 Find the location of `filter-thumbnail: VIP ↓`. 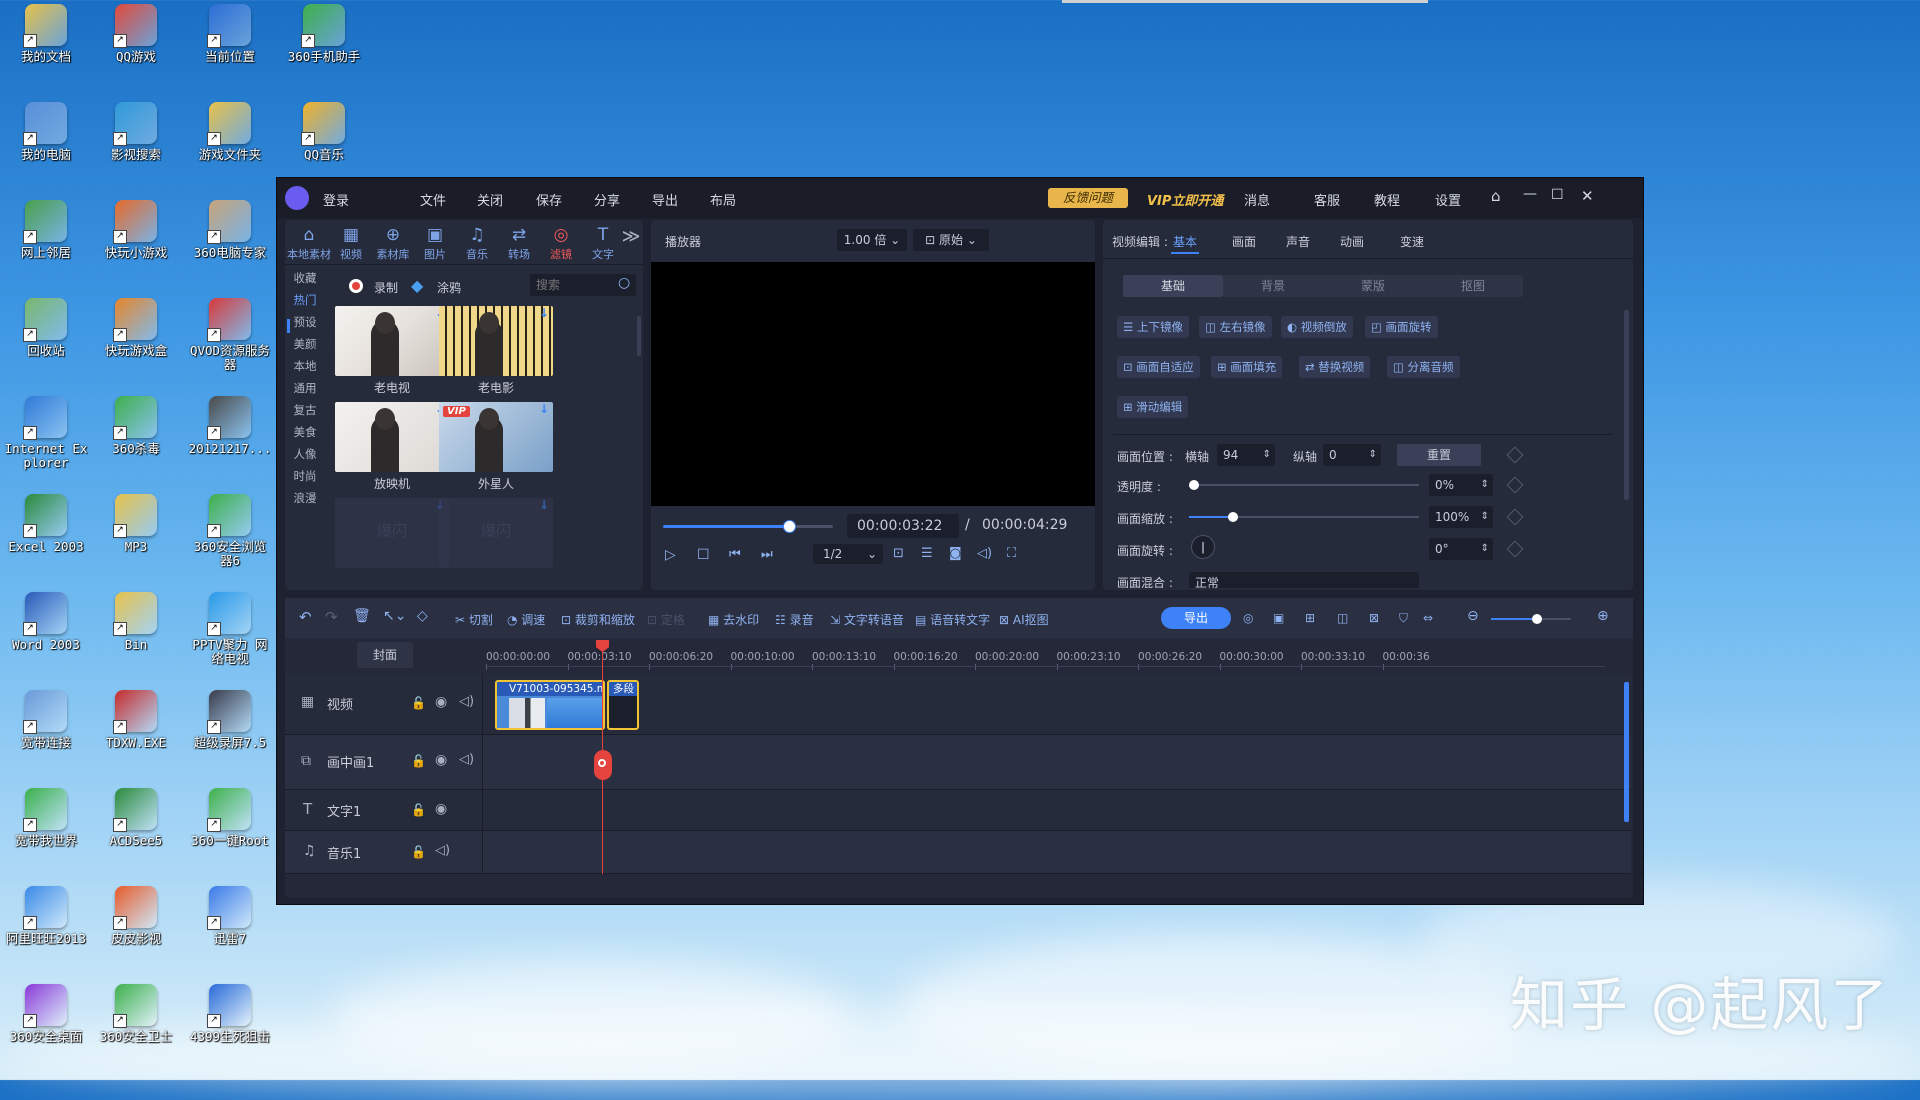

filter-thumbnail: VIP ↓ is located at coordinates (496, 437).